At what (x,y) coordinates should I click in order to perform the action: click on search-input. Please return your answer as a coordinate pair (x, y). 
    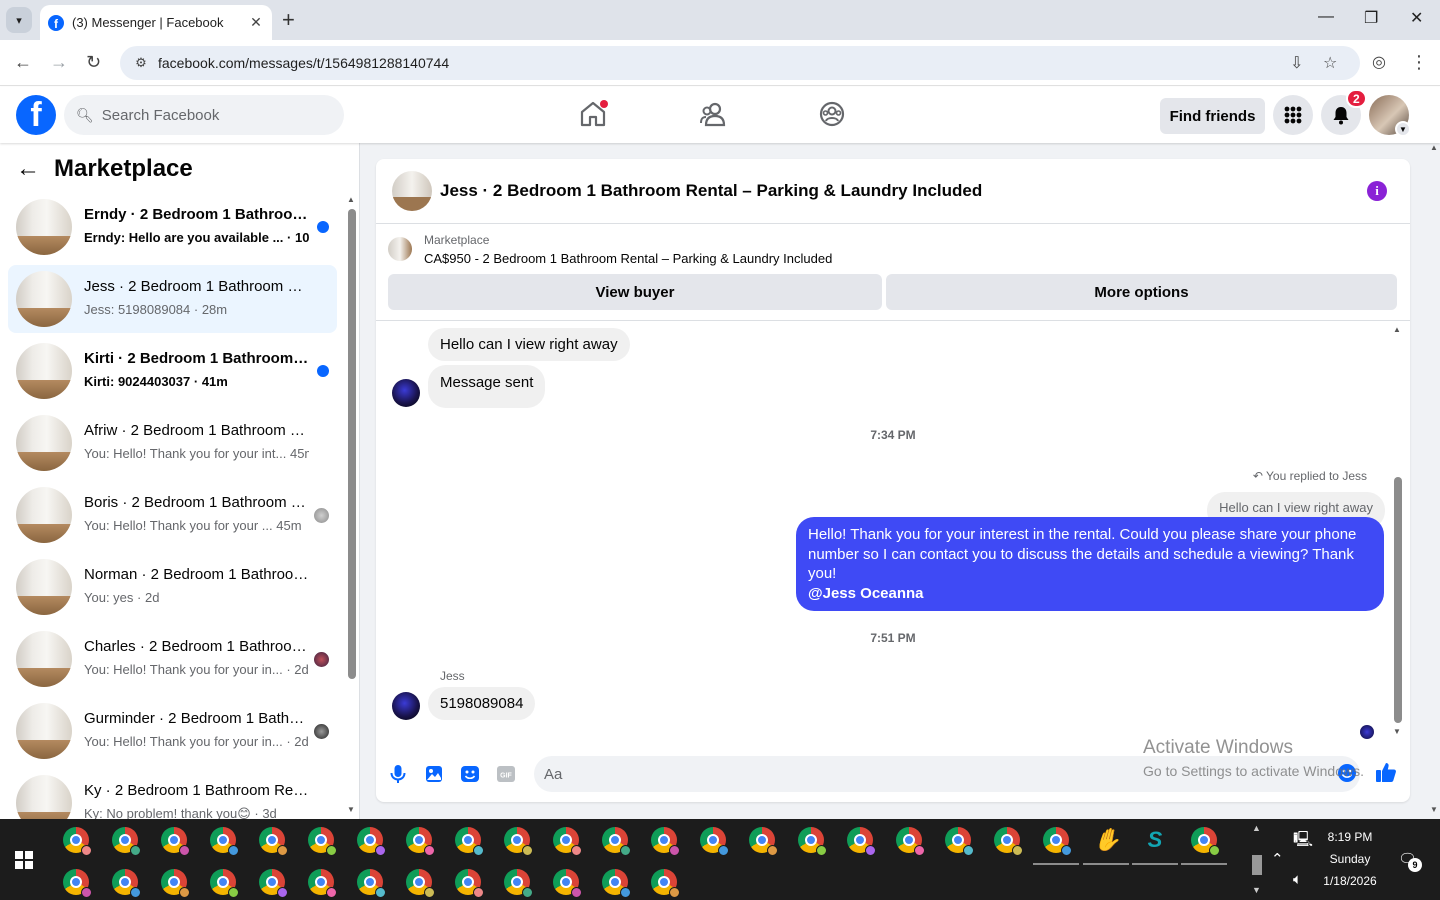
    Looking at the image, I should click on (211, 115).